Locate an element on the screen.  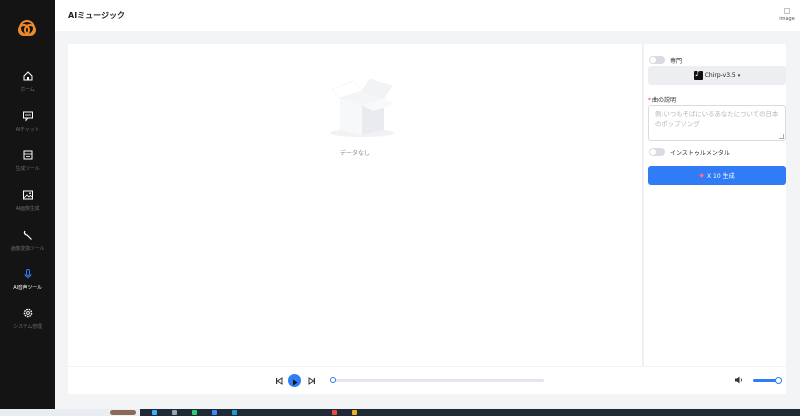
volume-icon is located at coordinates (739, 380).